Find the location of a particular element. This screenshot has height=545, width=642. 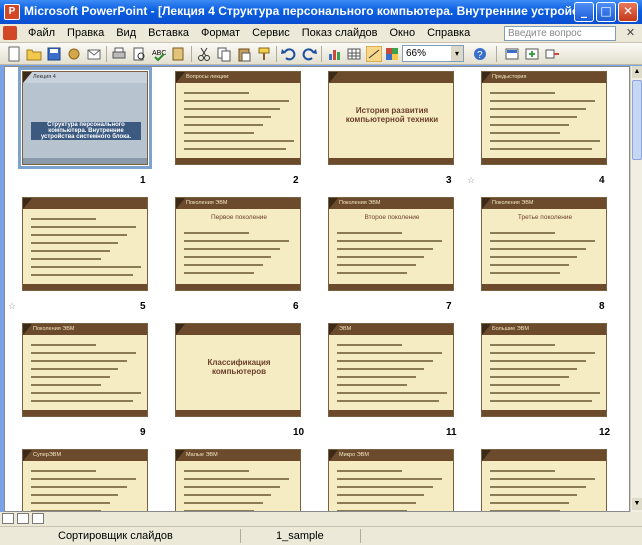

scroll-thumb is located at coordinates (637, 120).